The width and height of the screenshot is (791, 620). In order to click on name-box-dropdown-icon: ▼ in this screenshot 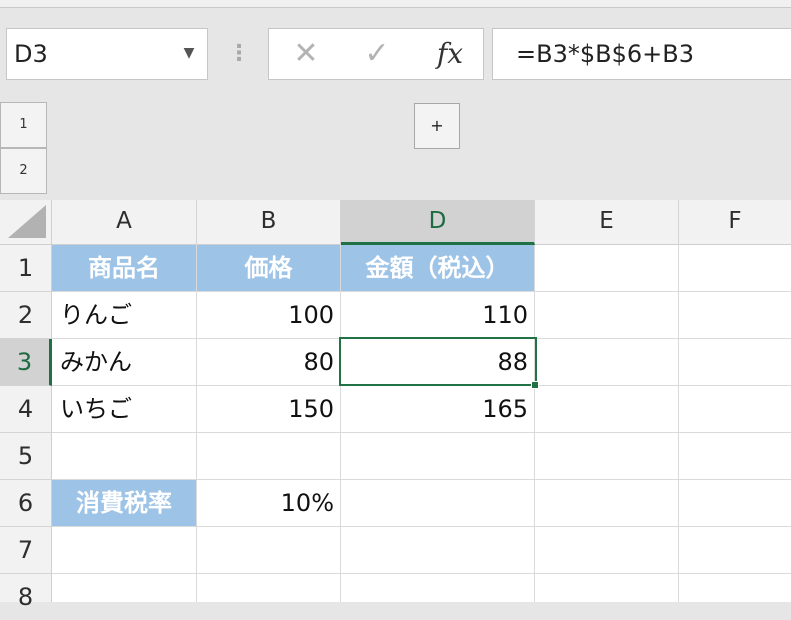, I will do `click(189, 54)`.